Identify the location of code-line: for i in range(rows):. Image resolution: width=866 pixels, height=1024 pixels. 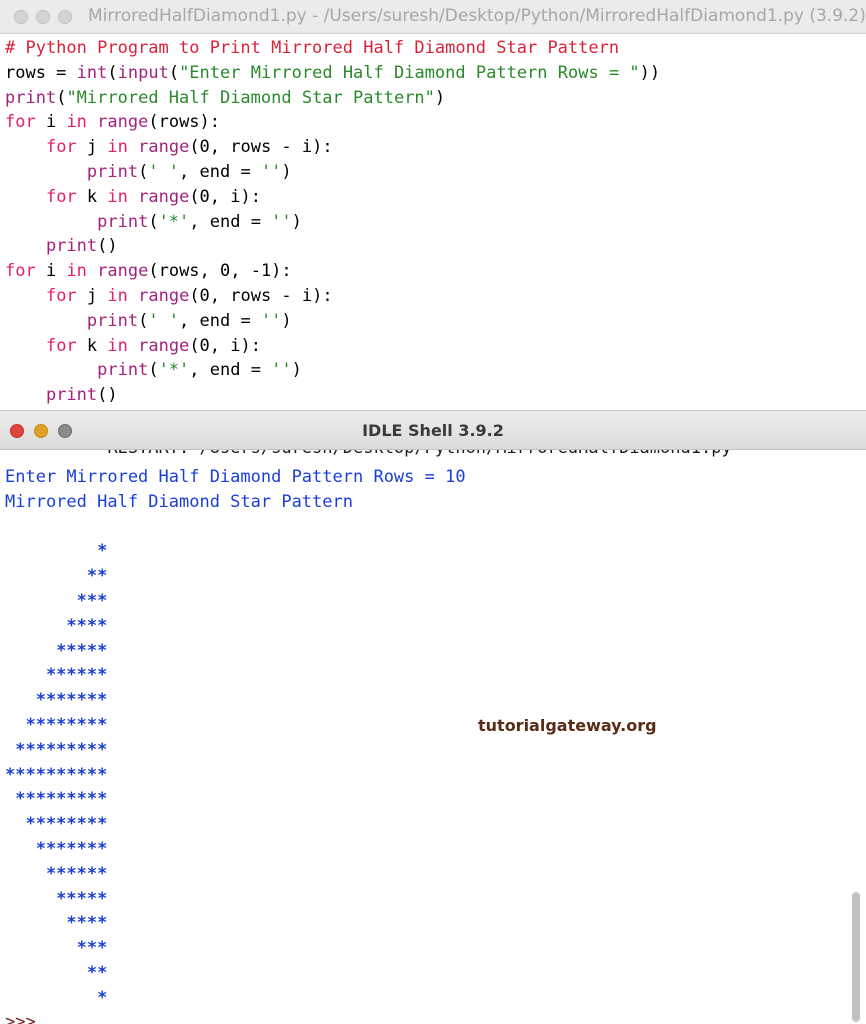
(113, 122).